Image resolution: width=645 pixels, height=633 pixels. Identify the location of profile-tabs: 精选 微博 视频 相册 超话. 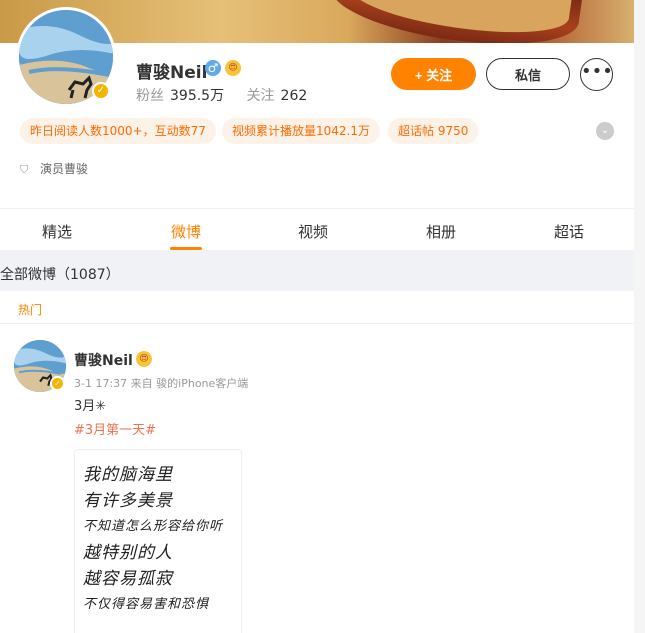
(317, 229).